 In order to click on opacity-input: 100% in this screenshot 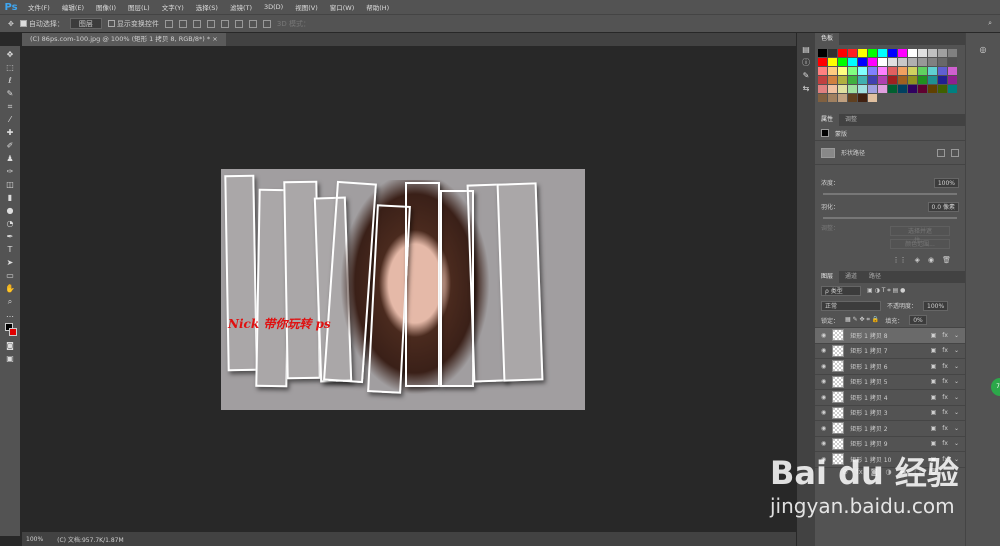, I will do `click(936, 305)`.